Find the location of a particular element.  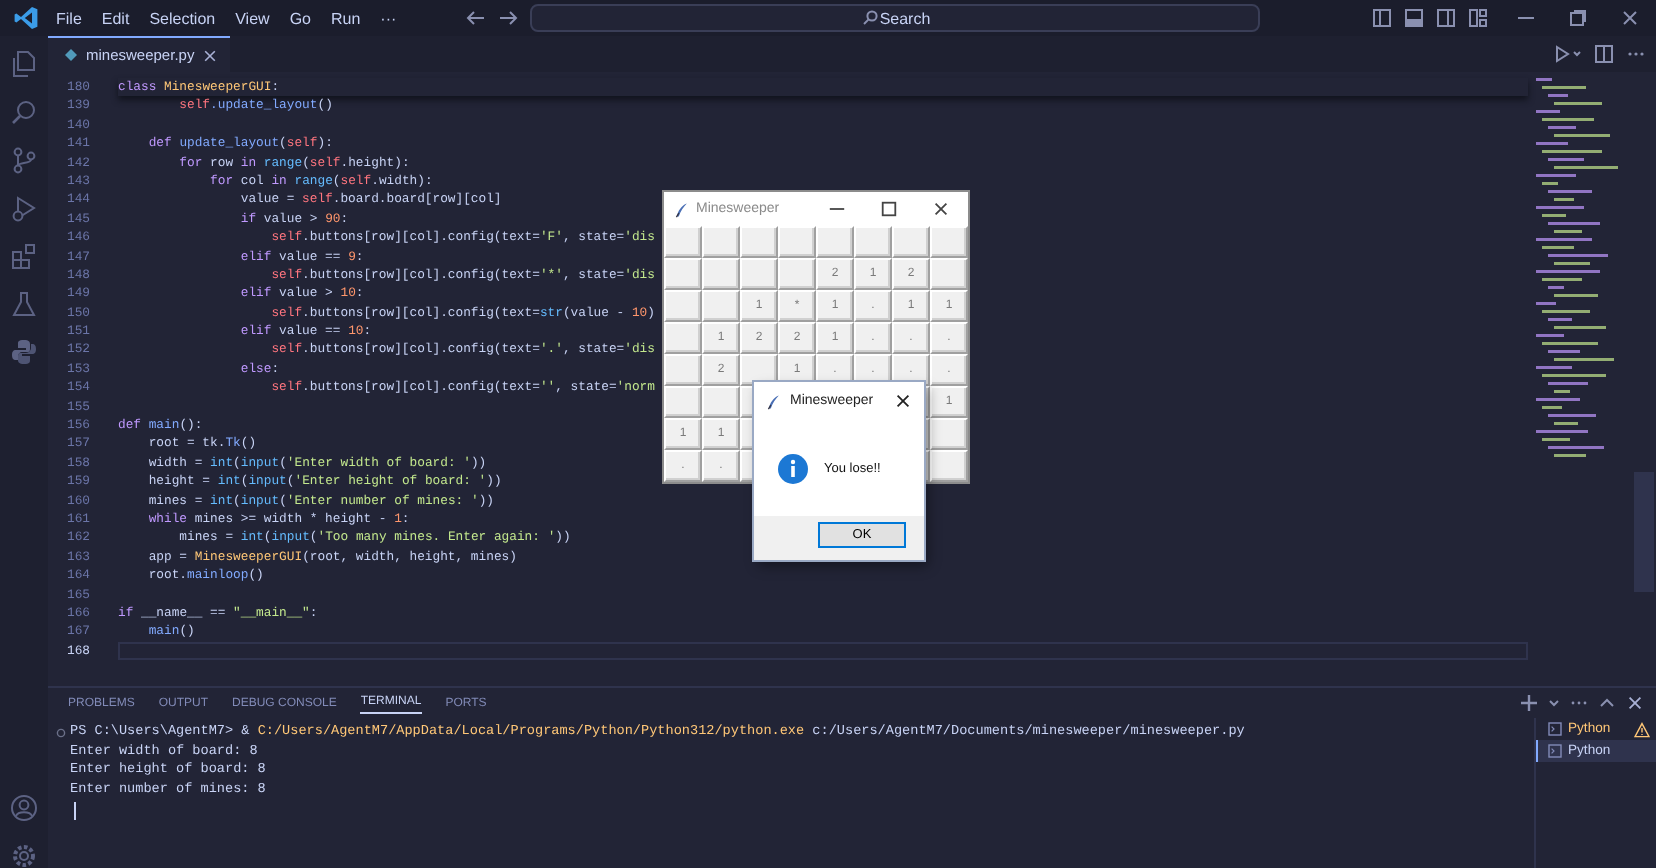

menu-item: Edit is located at coordinates (115, 18).